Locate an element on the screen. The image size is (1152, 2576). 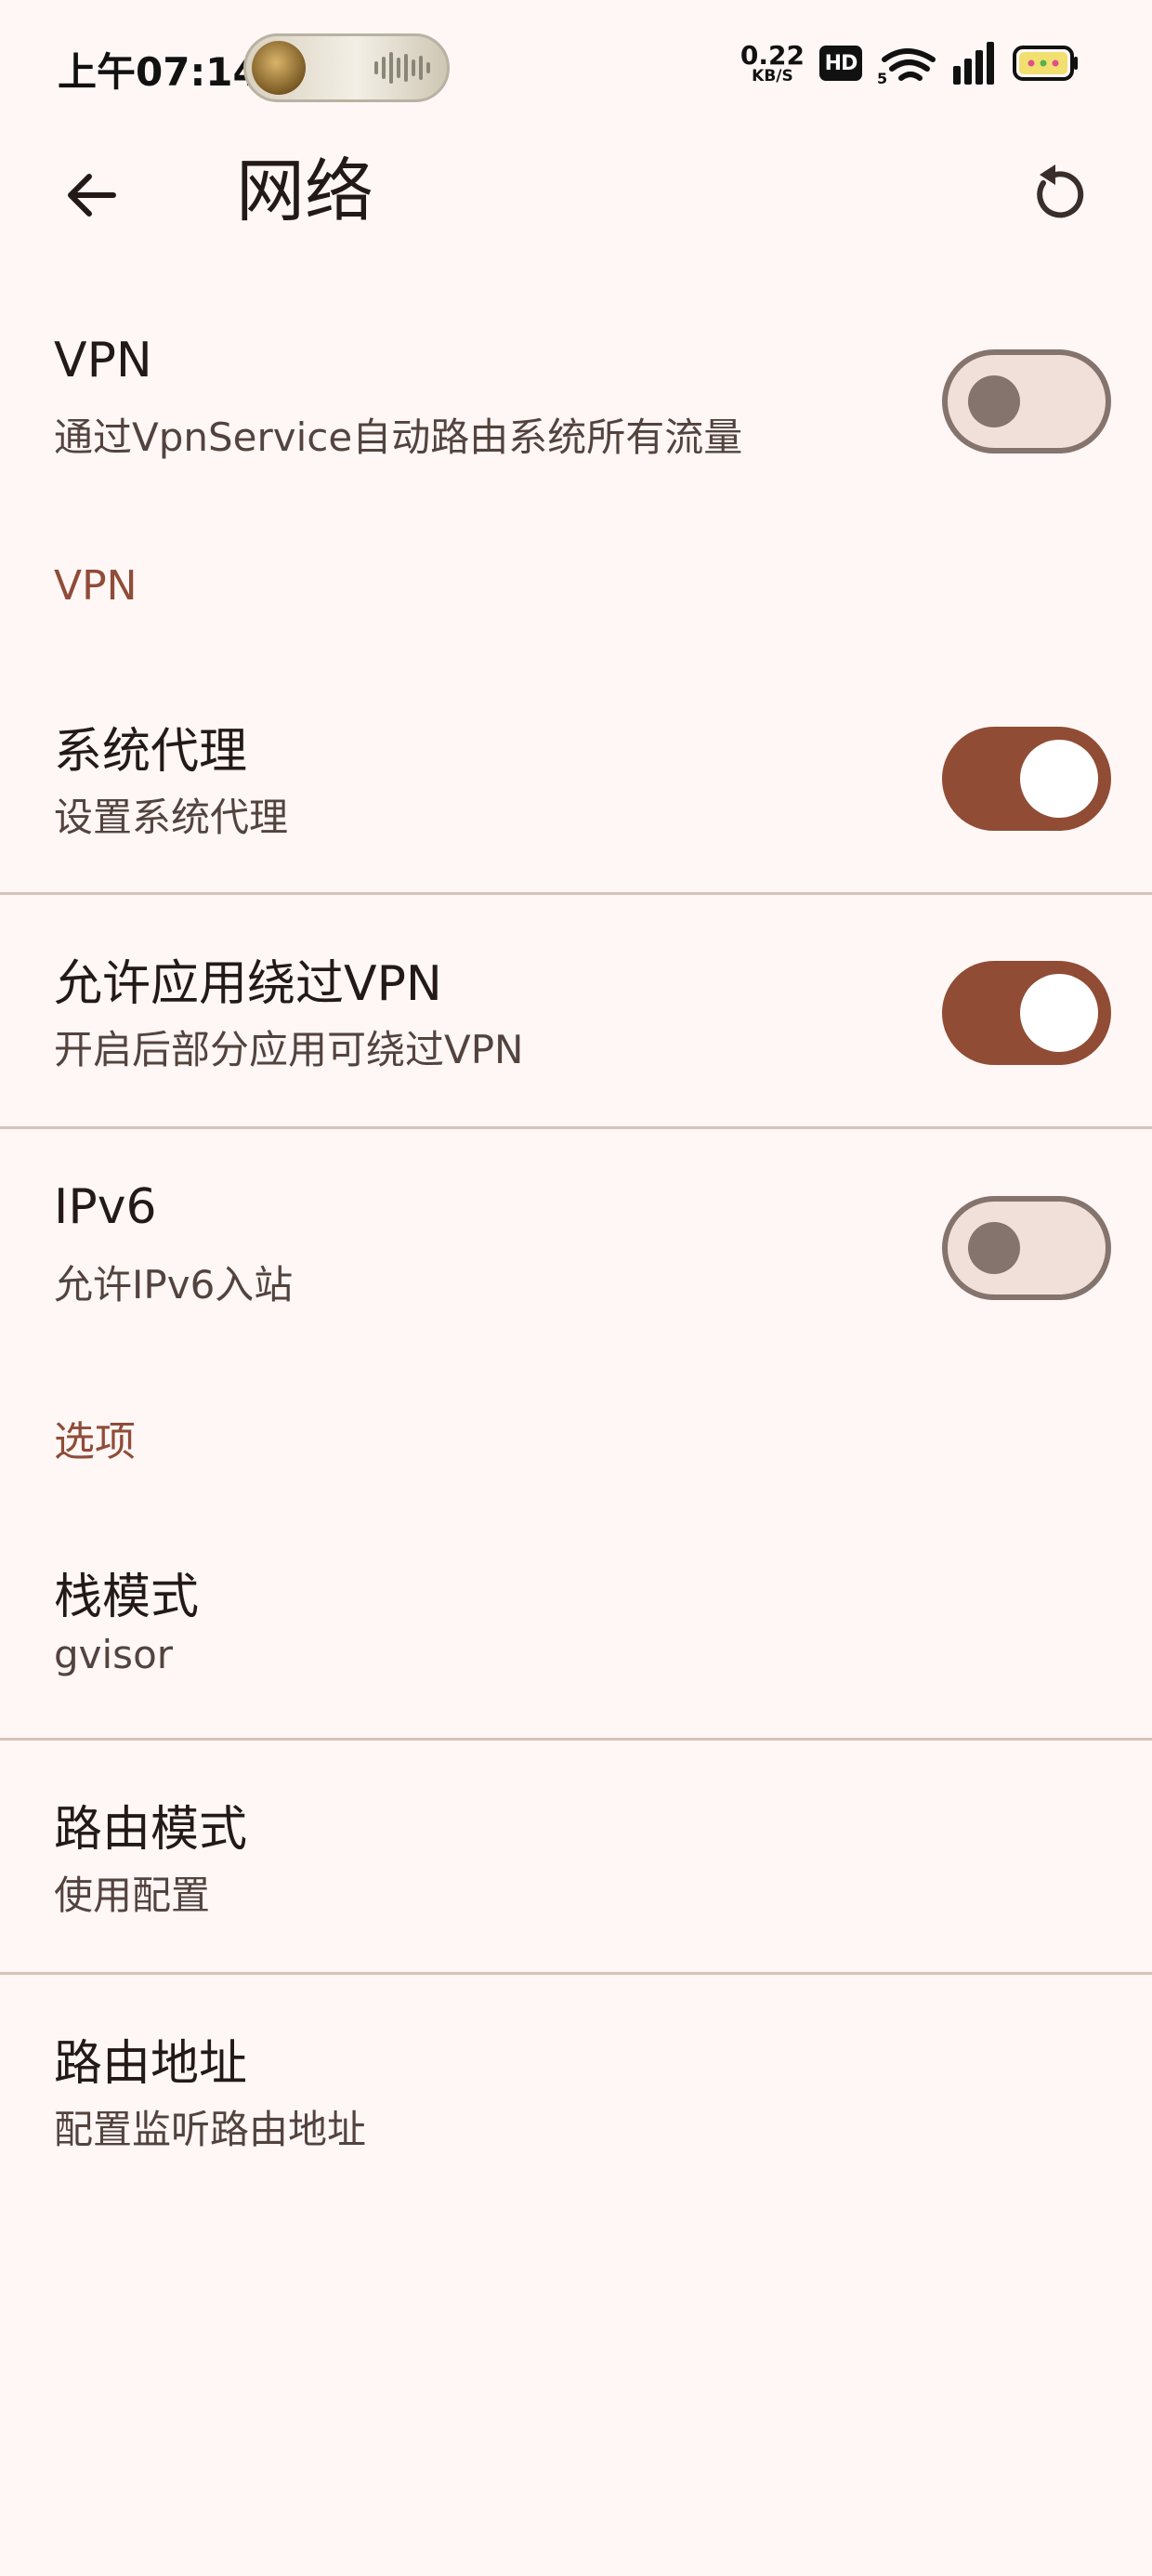
audio-wave-icon is located at coordinates (402, 67).